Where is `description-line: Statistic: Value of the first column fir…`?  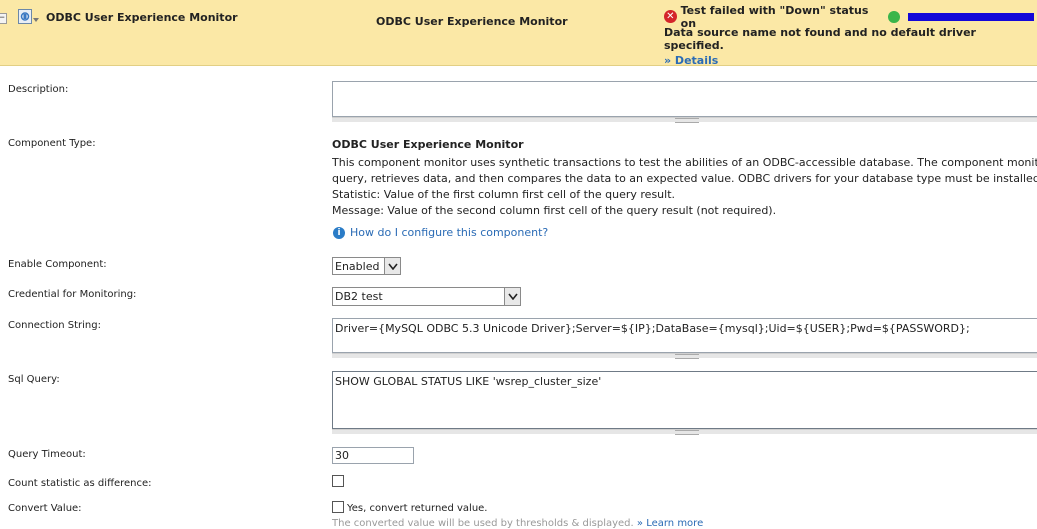 description-line: Statistic: Value of the first column fir… is located at coordinates (504, 194).